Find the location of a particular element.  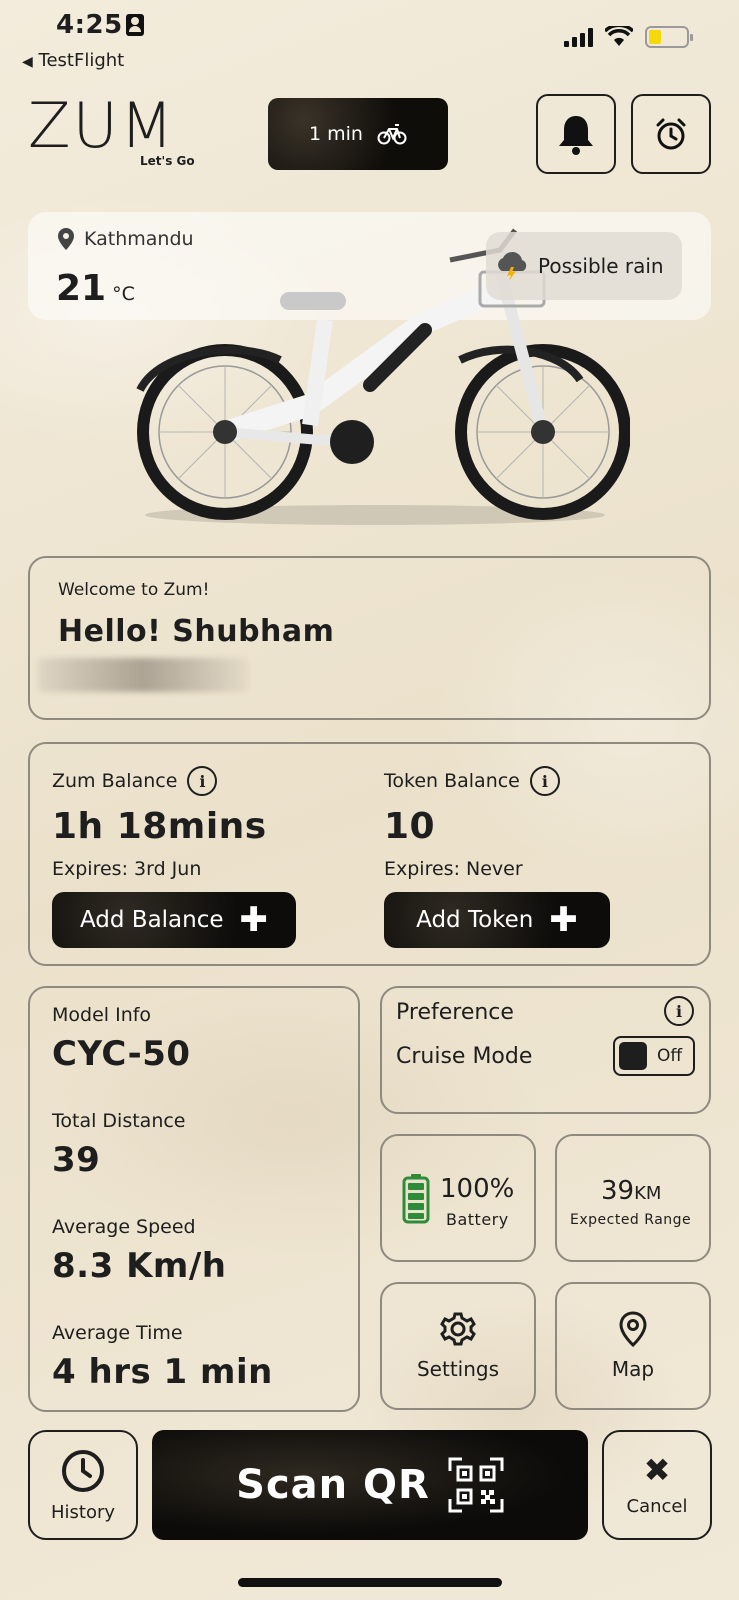

bicycle-icon is located at coordinates (392, 134).